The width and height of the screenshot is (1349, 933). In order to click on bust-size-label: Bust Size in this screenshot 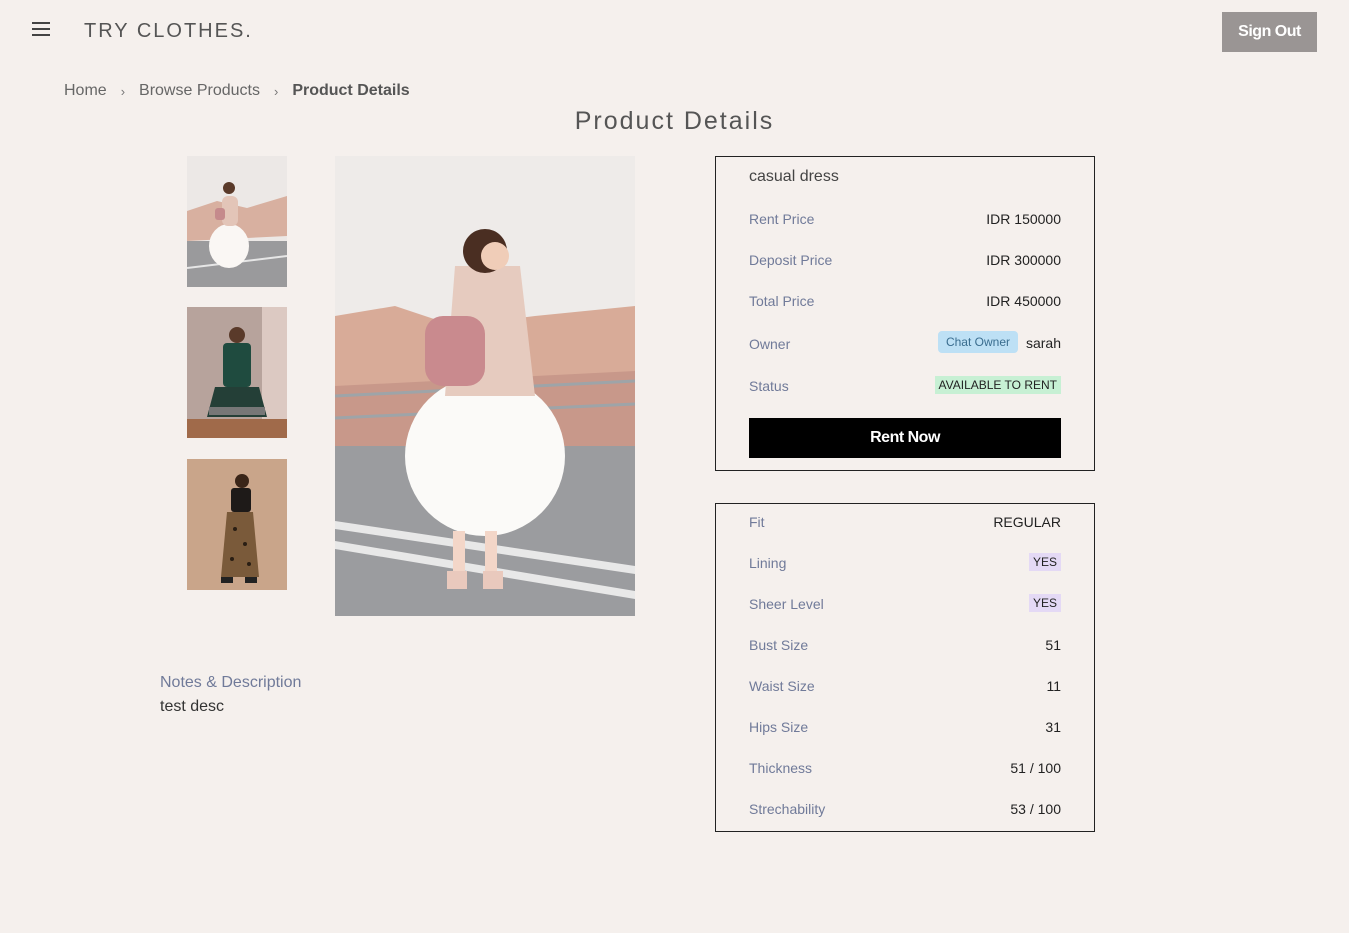, I will do `click(779, 645)`.